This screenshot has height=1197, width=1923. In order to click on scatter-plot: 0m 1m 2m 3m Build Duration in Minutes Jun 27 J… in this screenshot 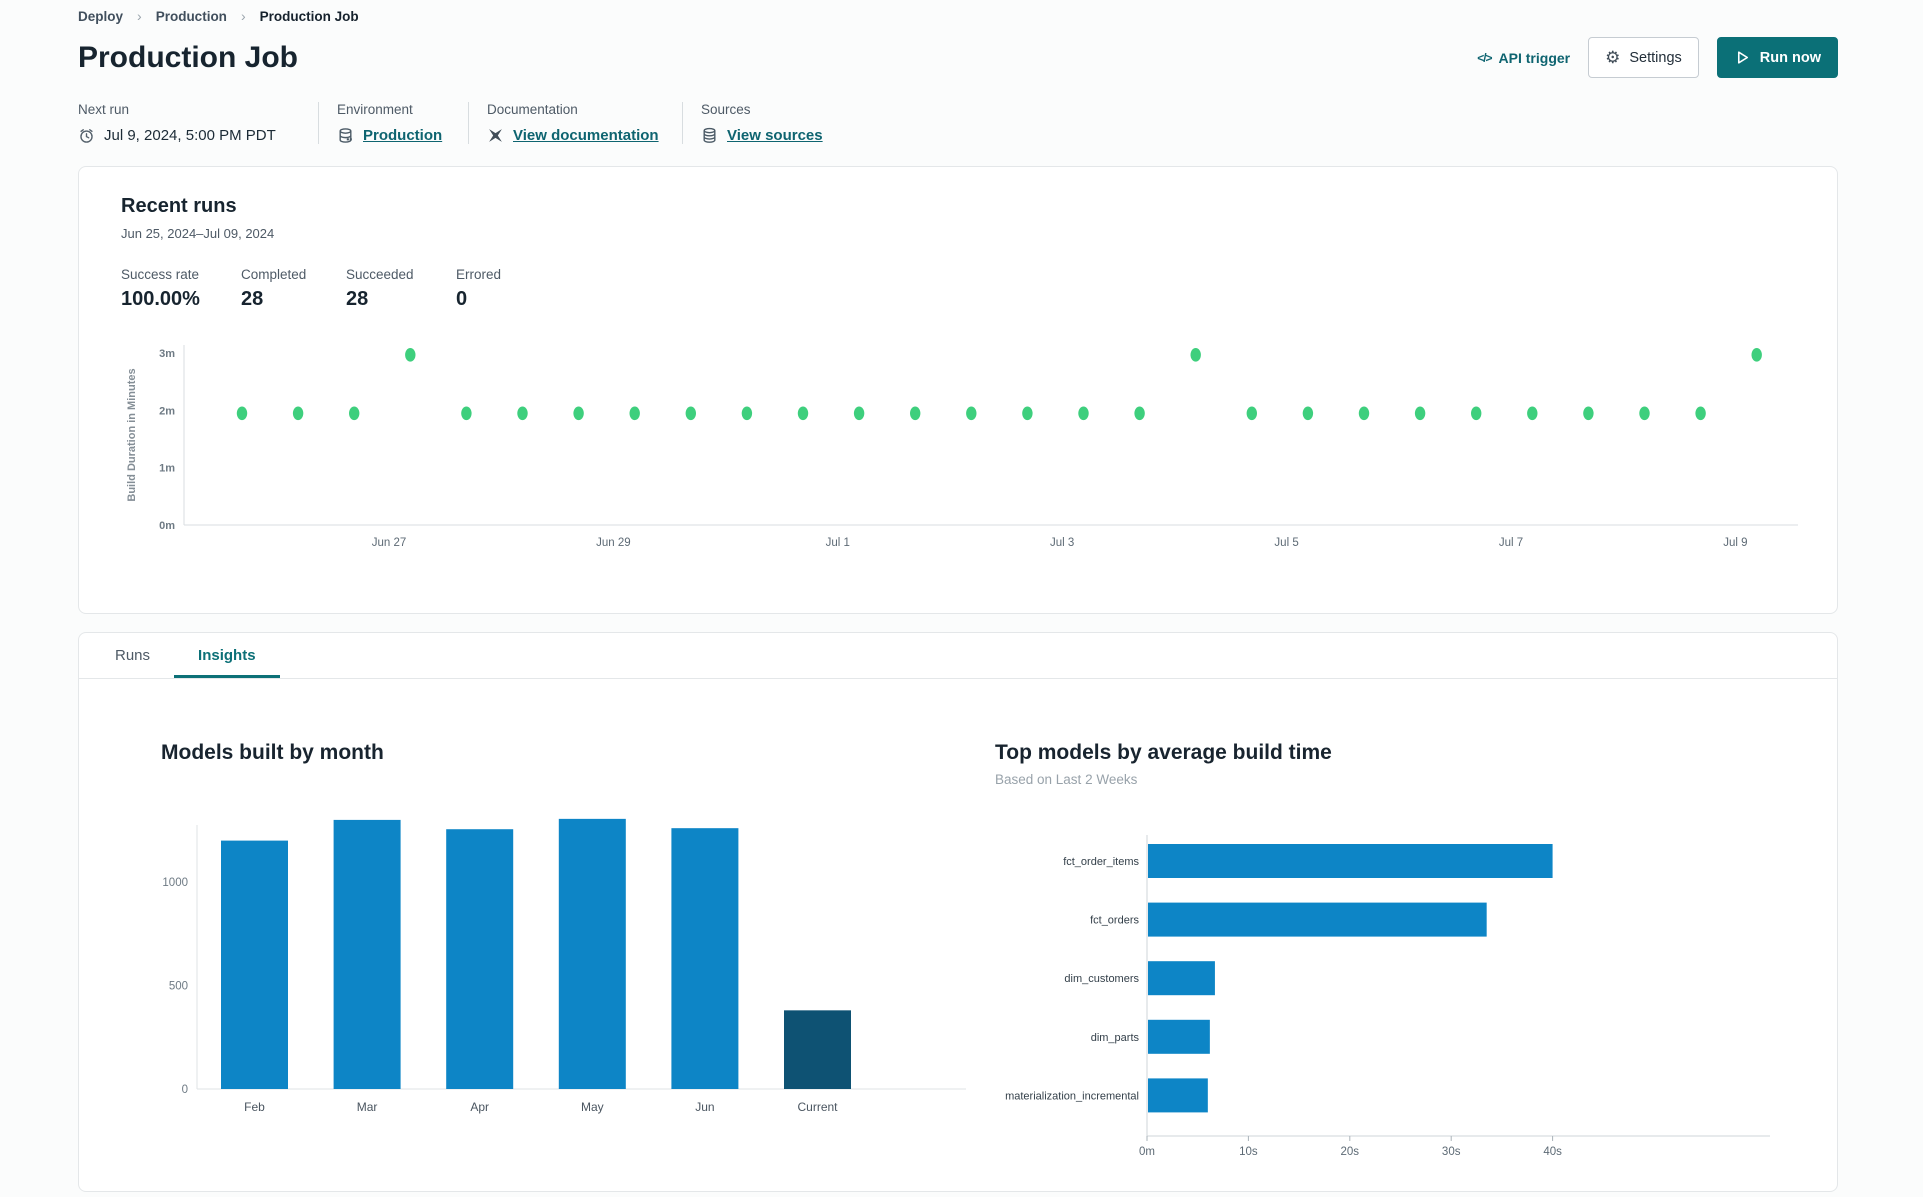, I will do `click(962, 447)`.